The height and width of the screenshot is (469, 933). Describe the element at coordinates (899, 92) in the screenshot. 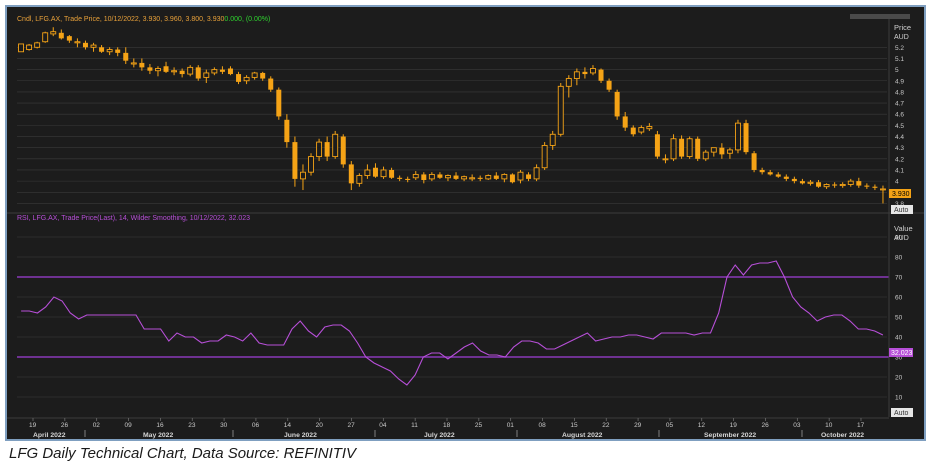

I see `price-tick-label: 4.8` at that location.